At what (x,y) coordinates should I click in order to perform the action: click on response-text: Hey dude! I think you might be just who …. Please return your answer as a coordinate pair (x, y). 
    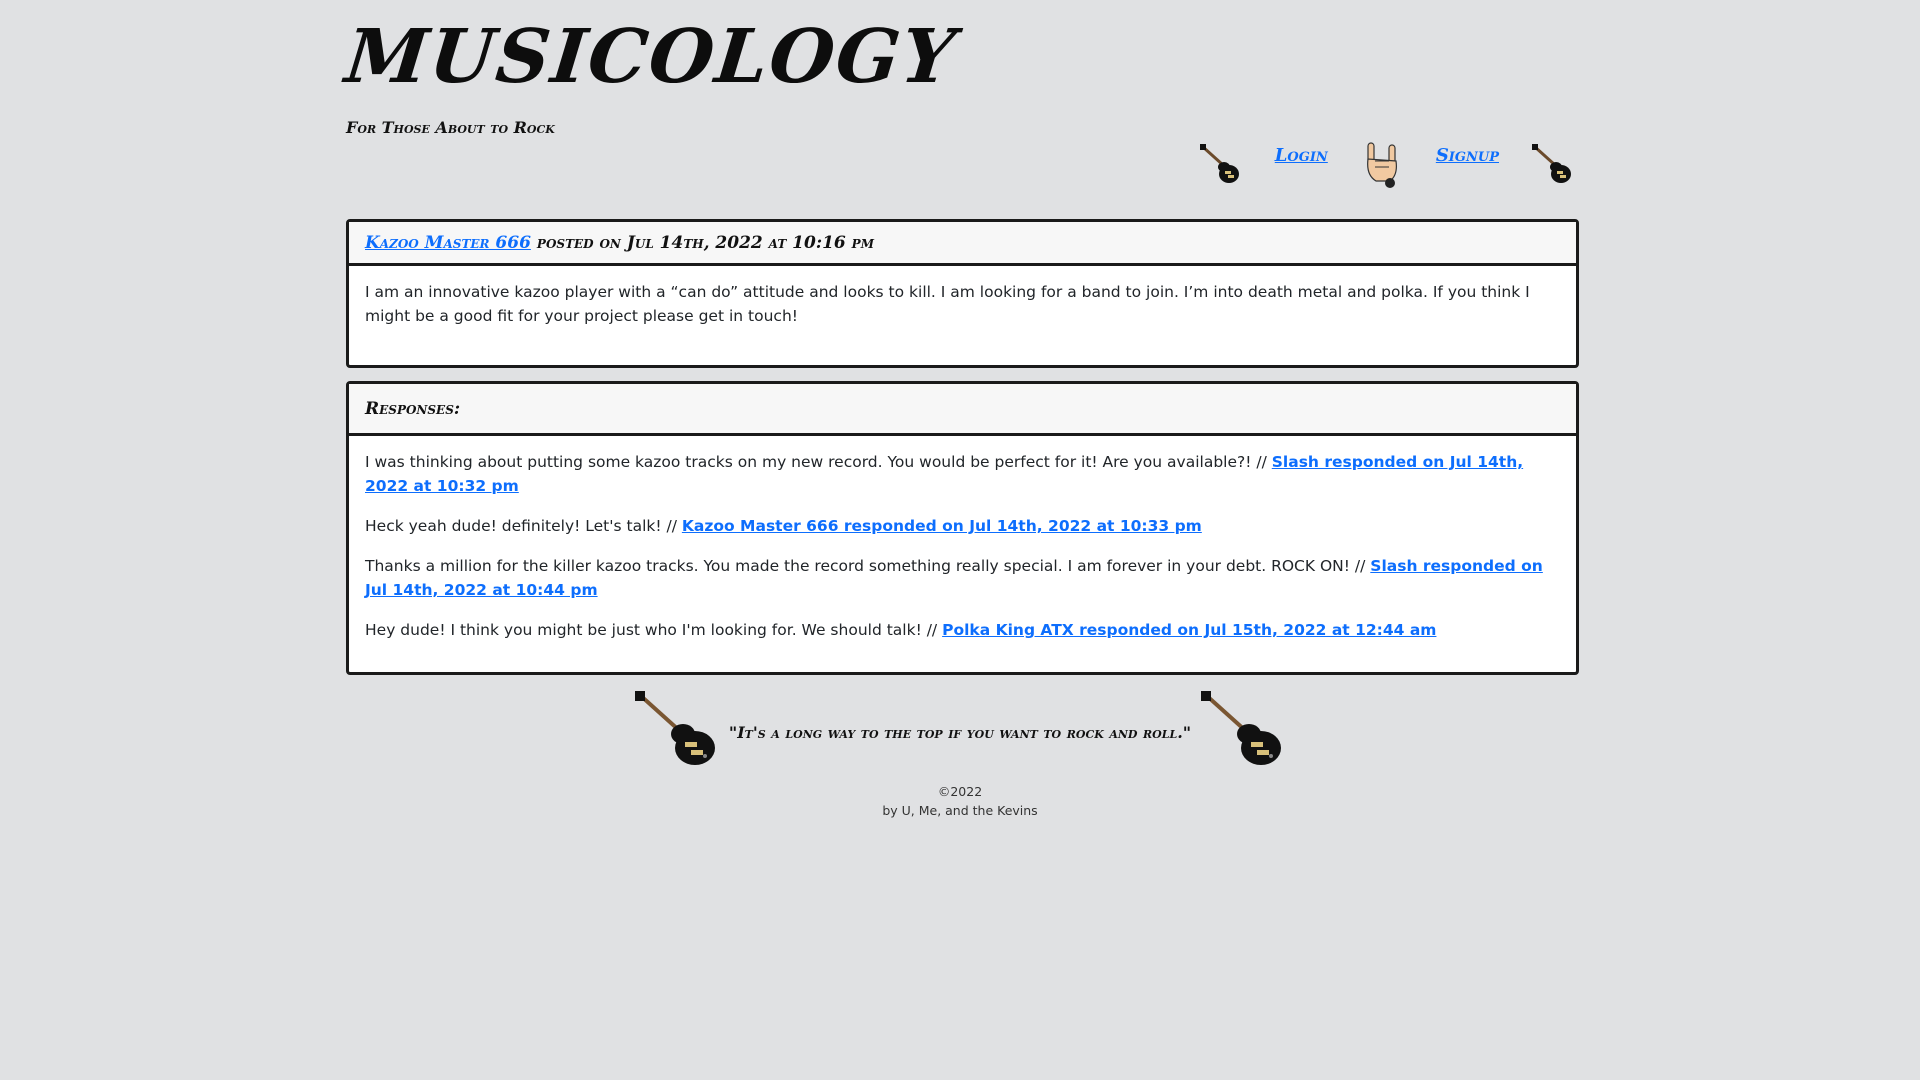
    Looking at the image, I should click on (651, 630).